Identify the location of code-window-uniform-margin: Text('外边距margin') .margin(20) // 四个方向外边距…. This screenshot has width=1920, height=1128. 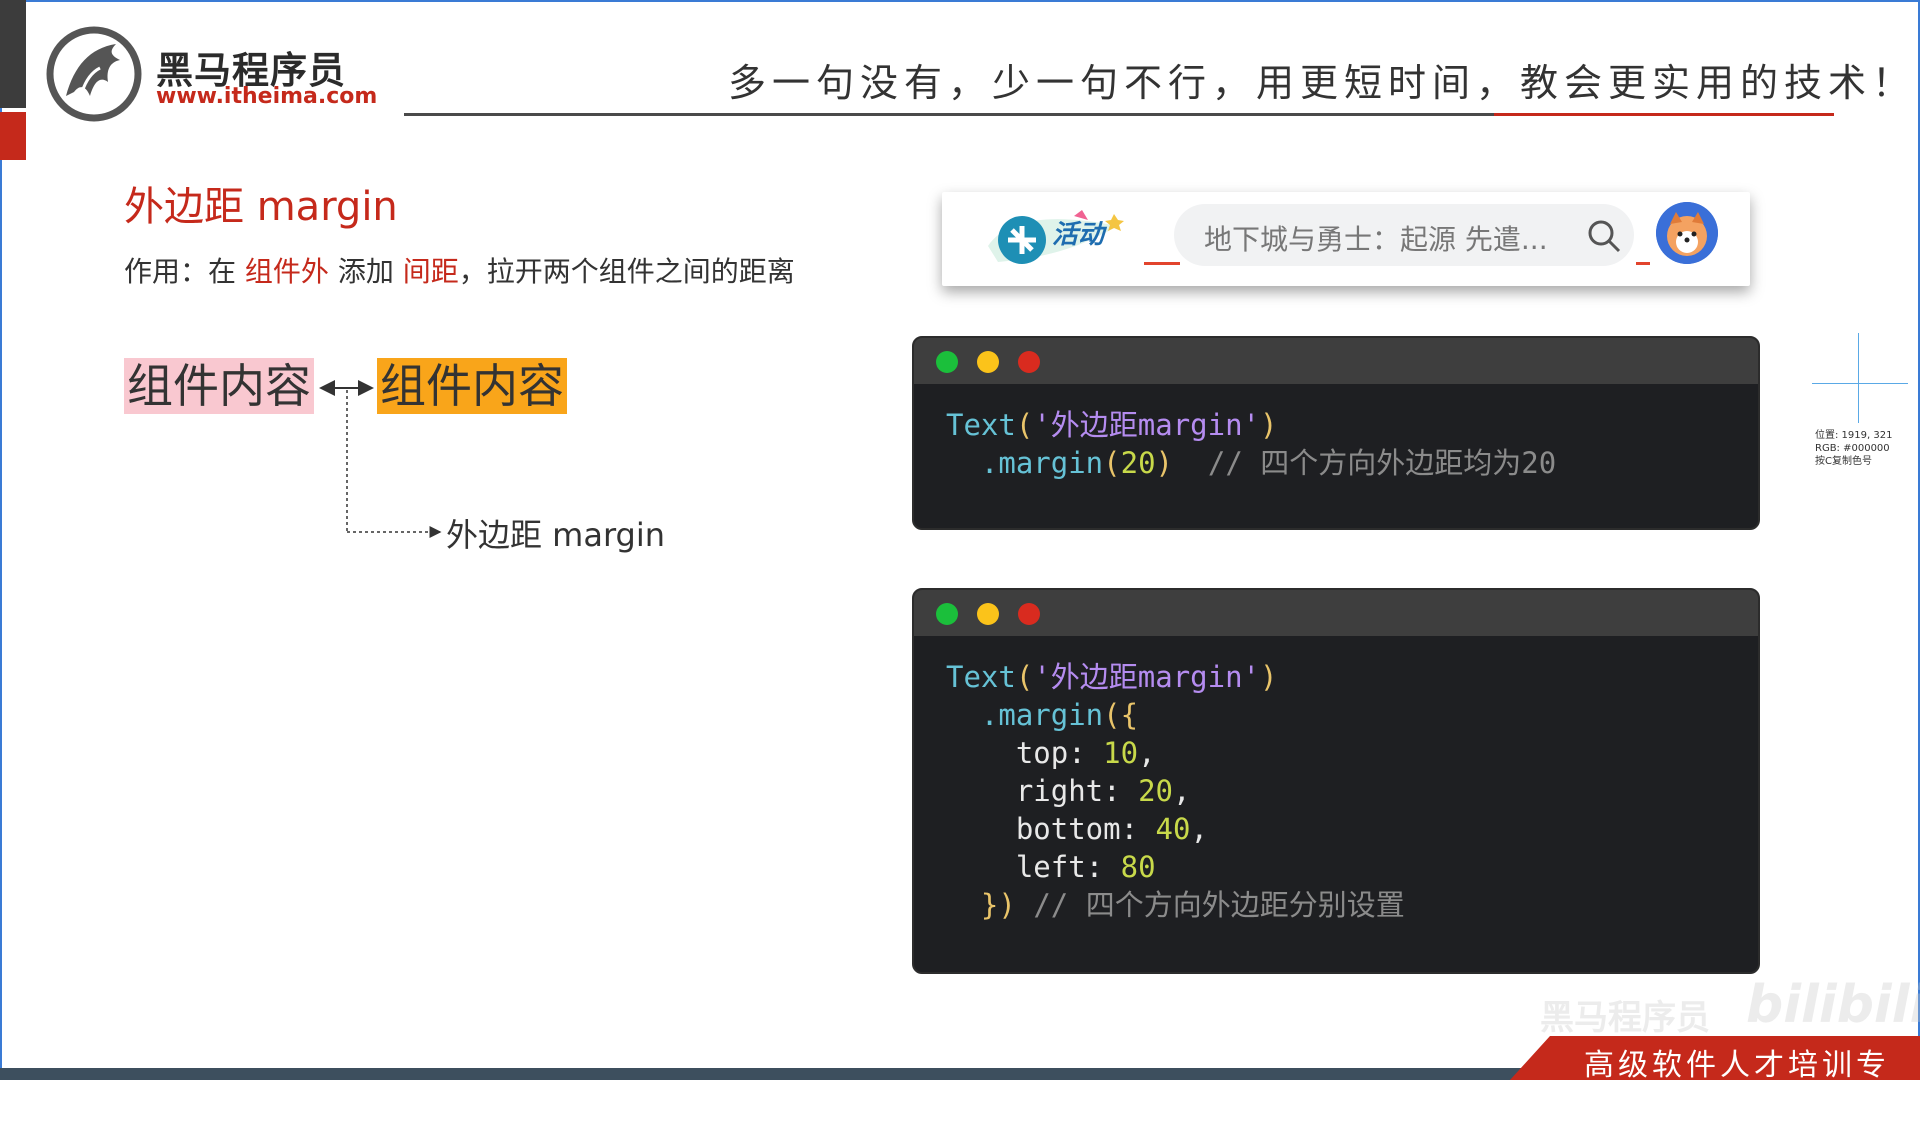
(1336, 433).